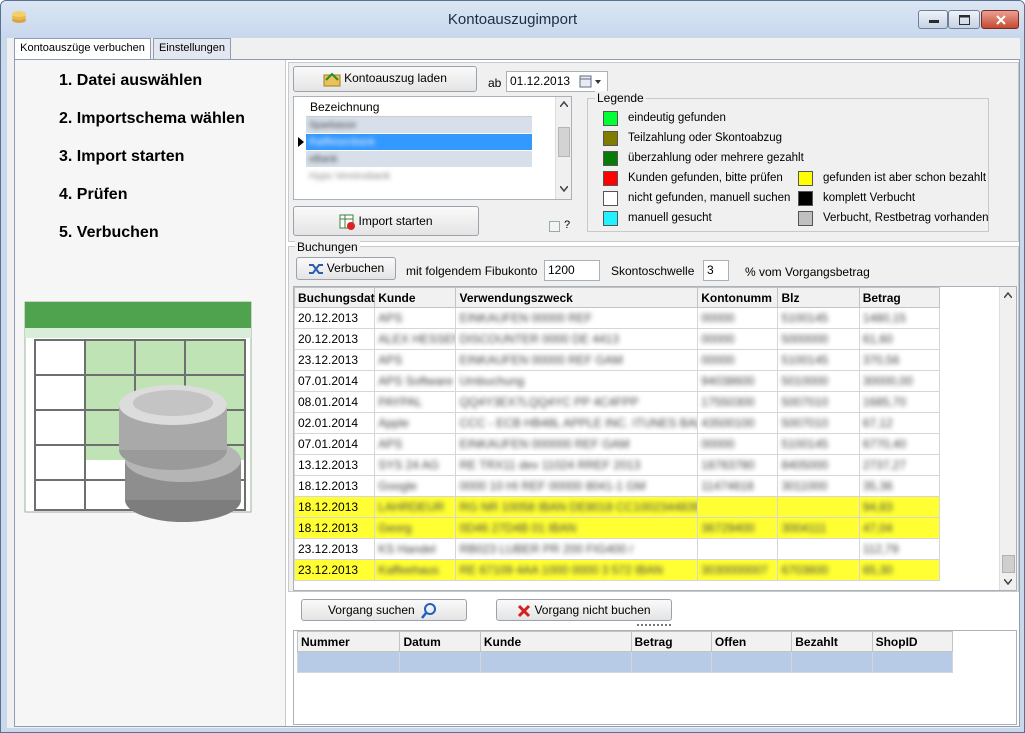 The height and width of the screenshot is (733, 1025). Describe the element at coordinates (82, 49) in the screenshot. I see `tab-kontoauszuege-verbuchen: Kontoauszüge verbuchen` at that location.